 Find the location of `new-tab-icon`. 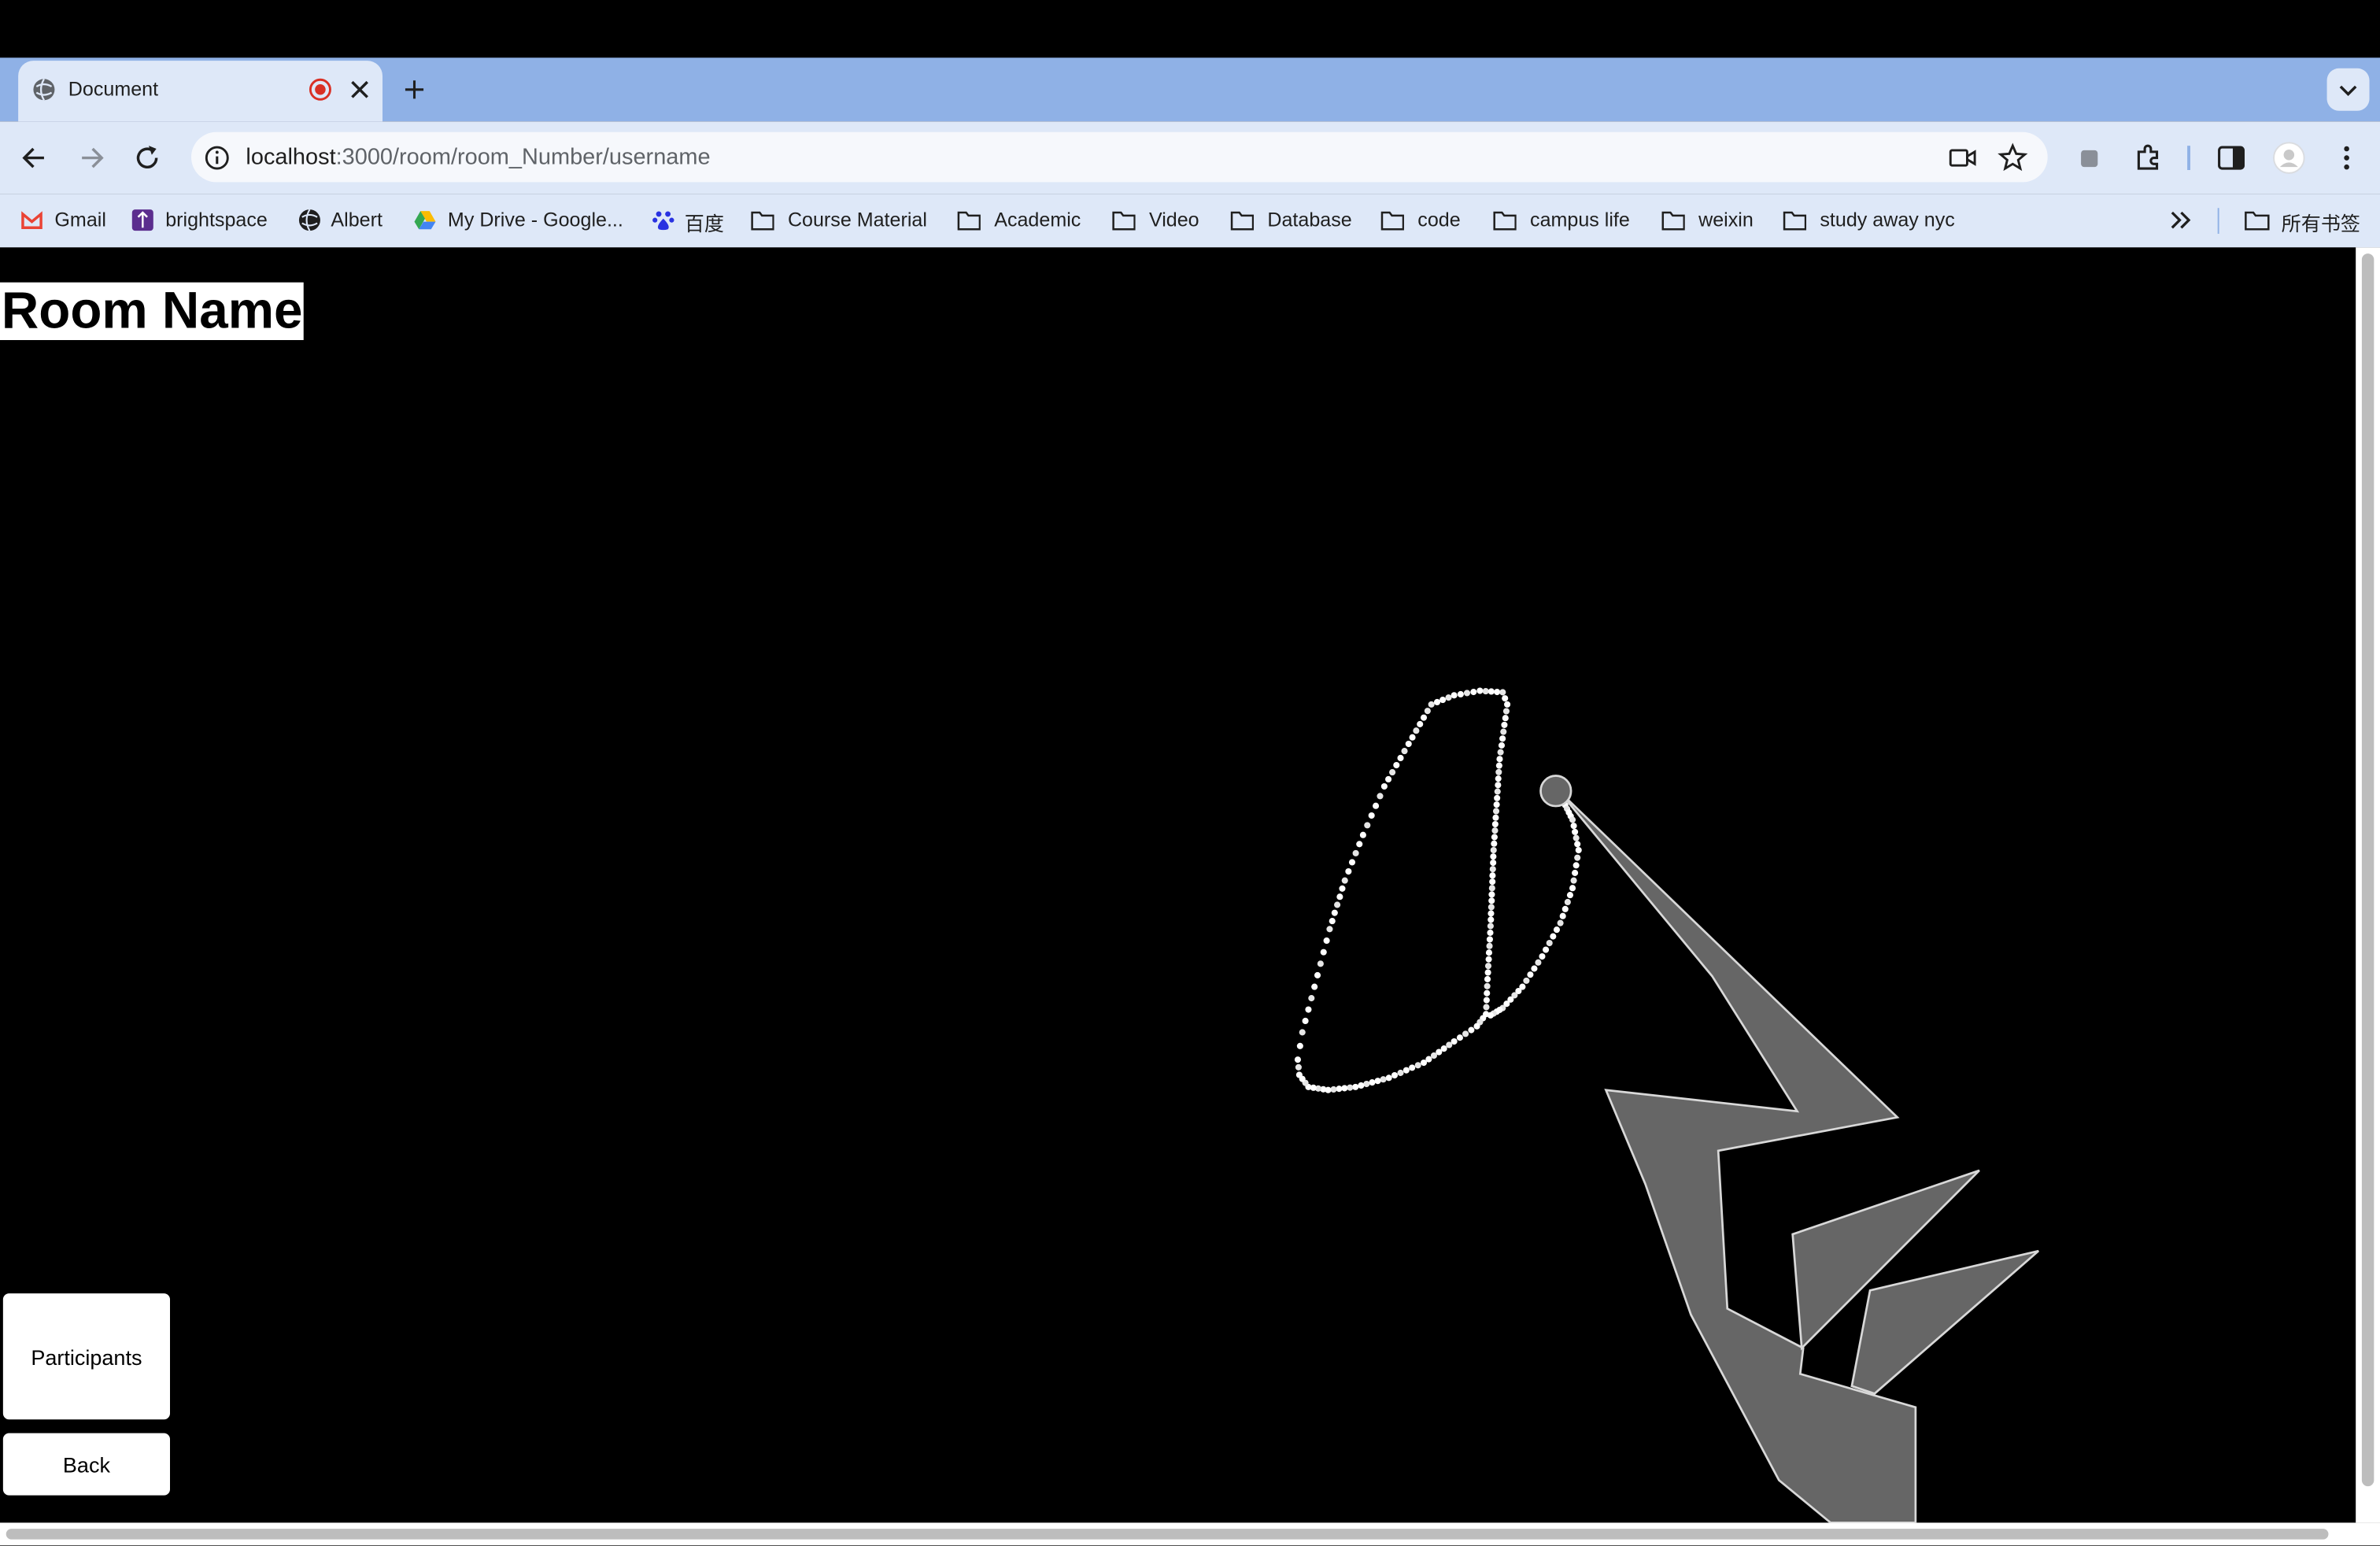

new-tab-icon is located at coordinates (414, 89).